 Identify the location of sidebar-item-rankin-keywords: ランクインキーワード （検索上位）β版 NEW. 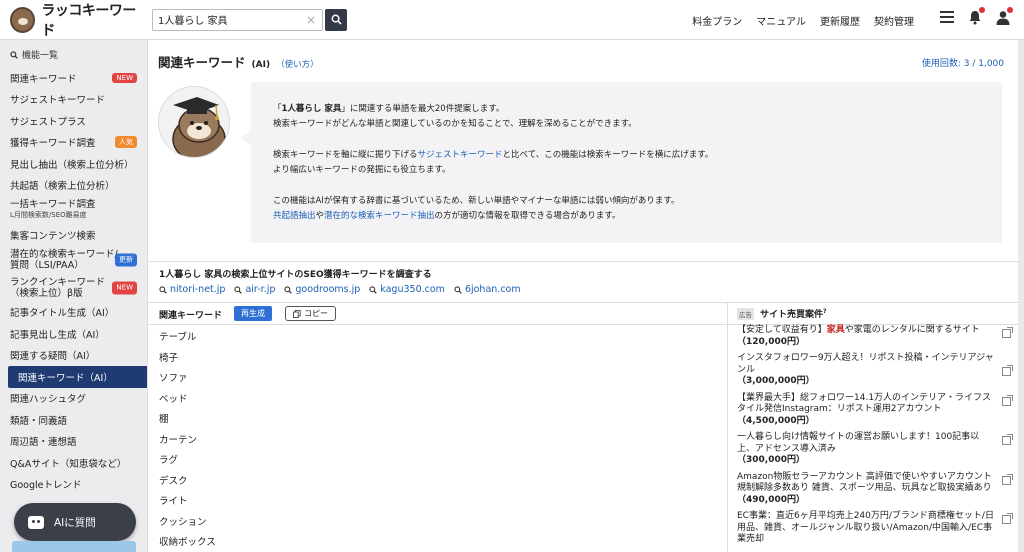
(73, 288).